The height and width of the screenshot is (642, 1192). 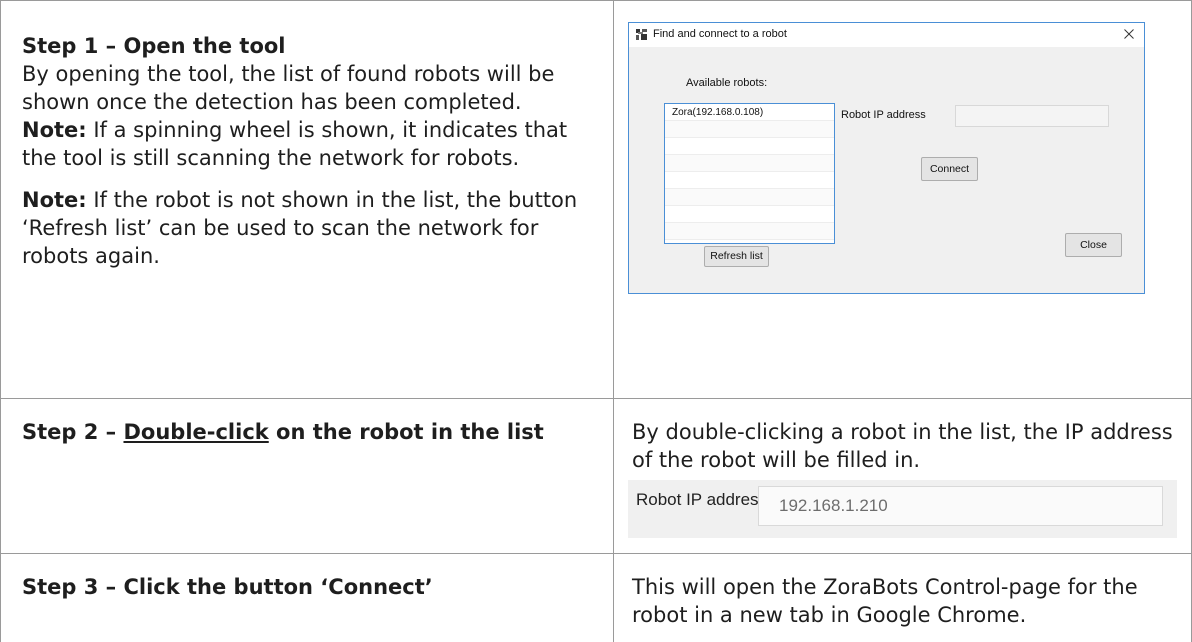 What do you see at coordinates (1129, 34) in the screenshot?
I see `close-icon` at bounding box center [1129, 34].